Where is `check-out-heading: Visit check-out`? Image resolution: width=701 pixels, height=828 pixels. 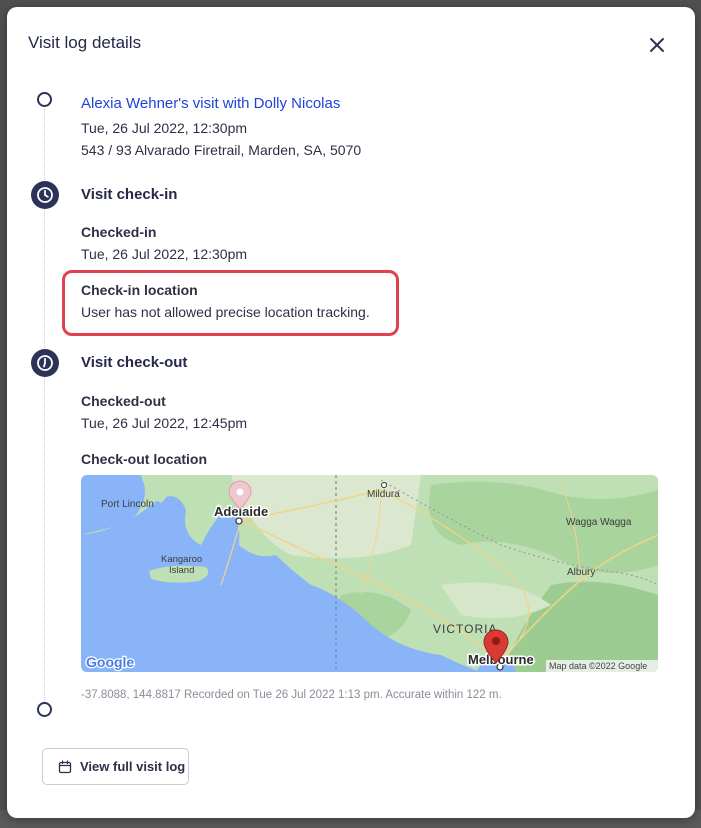
check-out-heading: Visit check-out is located at coordinates (134, 362).